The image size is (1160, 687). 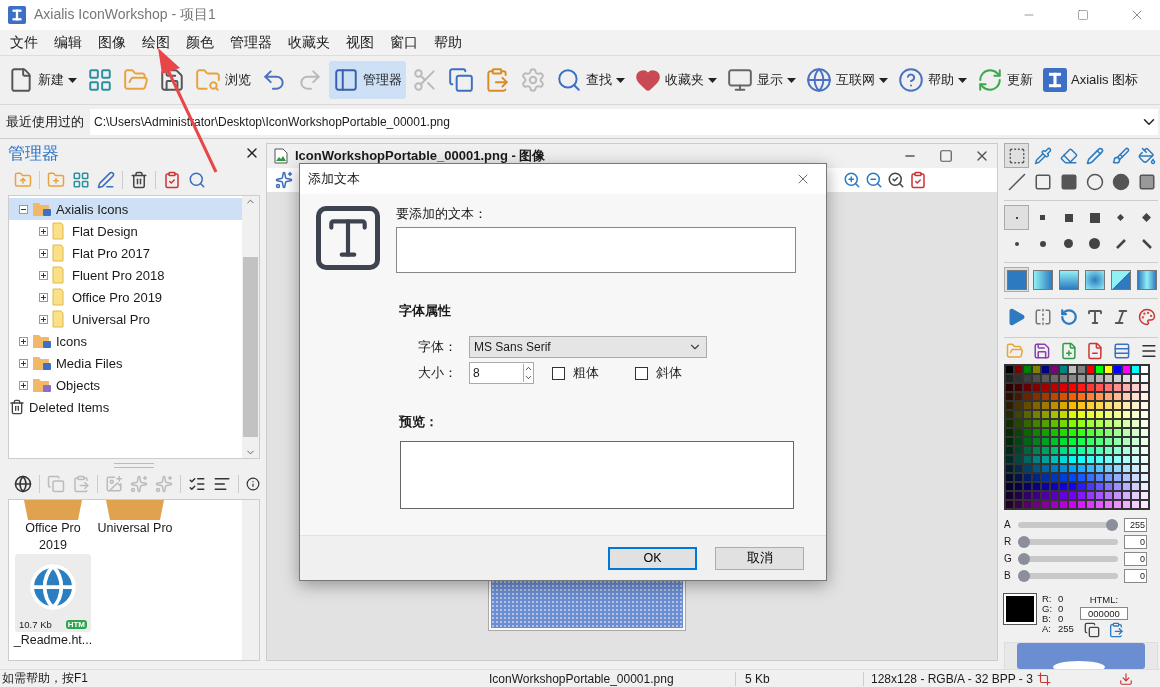 I want to click on file-item: Office Pro 2019, so click(x=53, y=527).